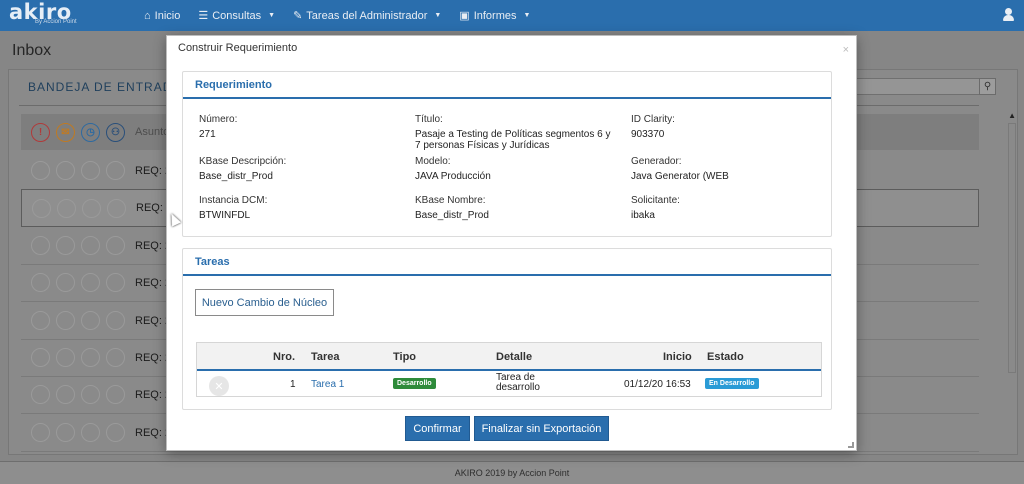  What do you see at coordinates (1012, 115) in the screenshot?
I see `scroll-up-icon: ▲` at bounding box center [1012, 115].